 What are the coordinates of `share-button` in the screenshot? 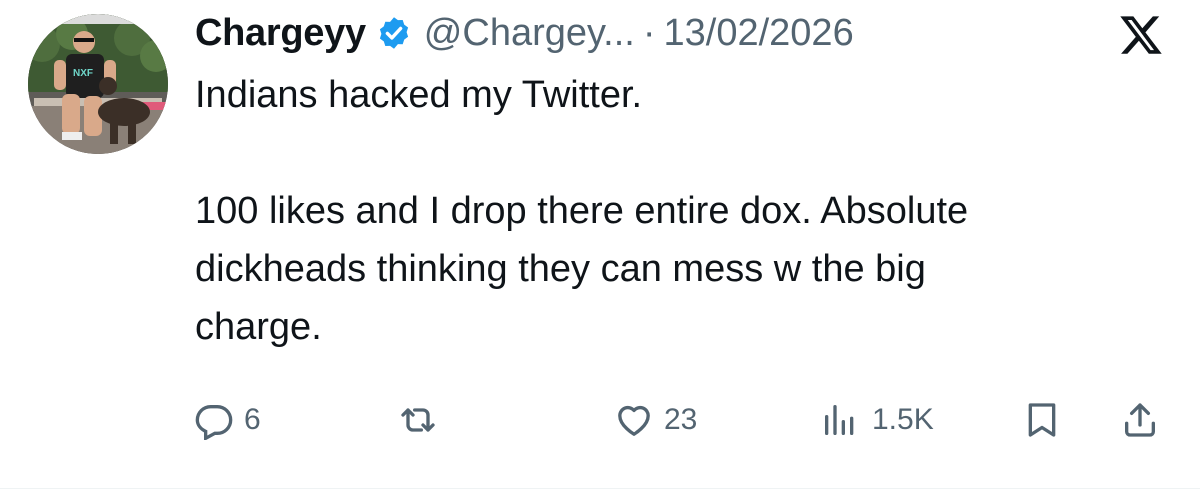 It's located at (1140, 420).